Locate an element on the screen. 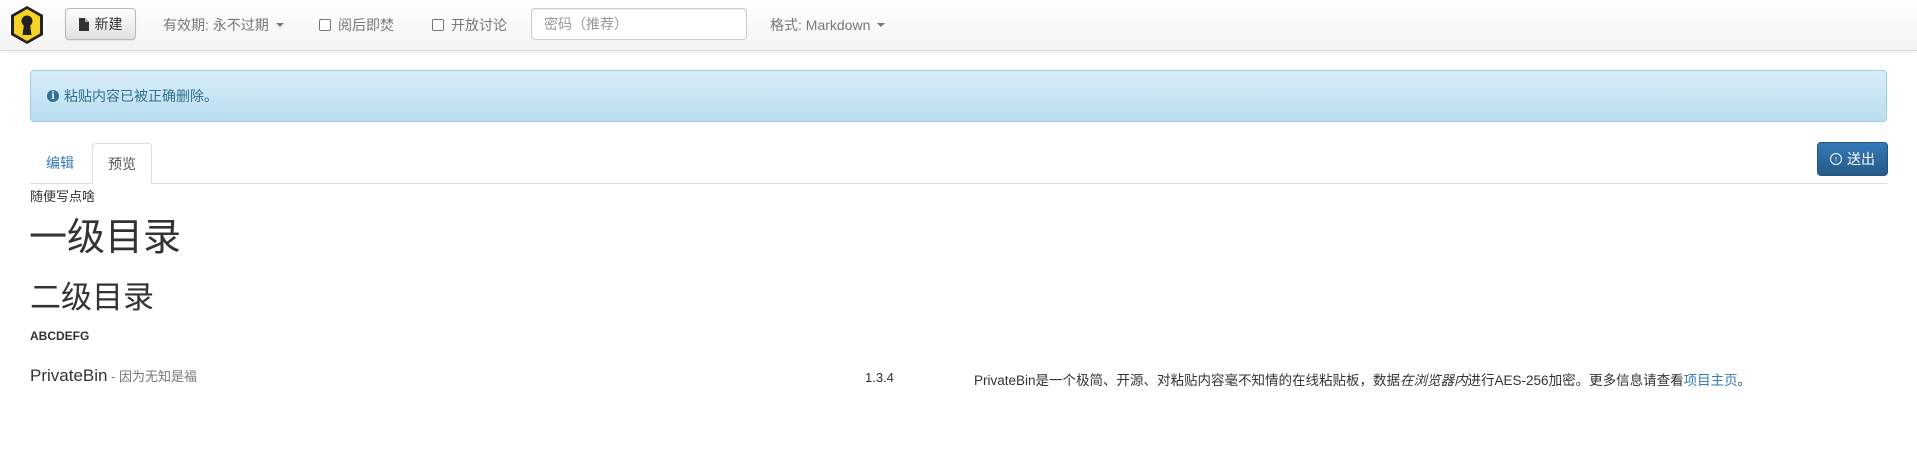 The image size is (1917, 469). format-dropdown: 格式: Markdown is located at coordinates (828, 25).